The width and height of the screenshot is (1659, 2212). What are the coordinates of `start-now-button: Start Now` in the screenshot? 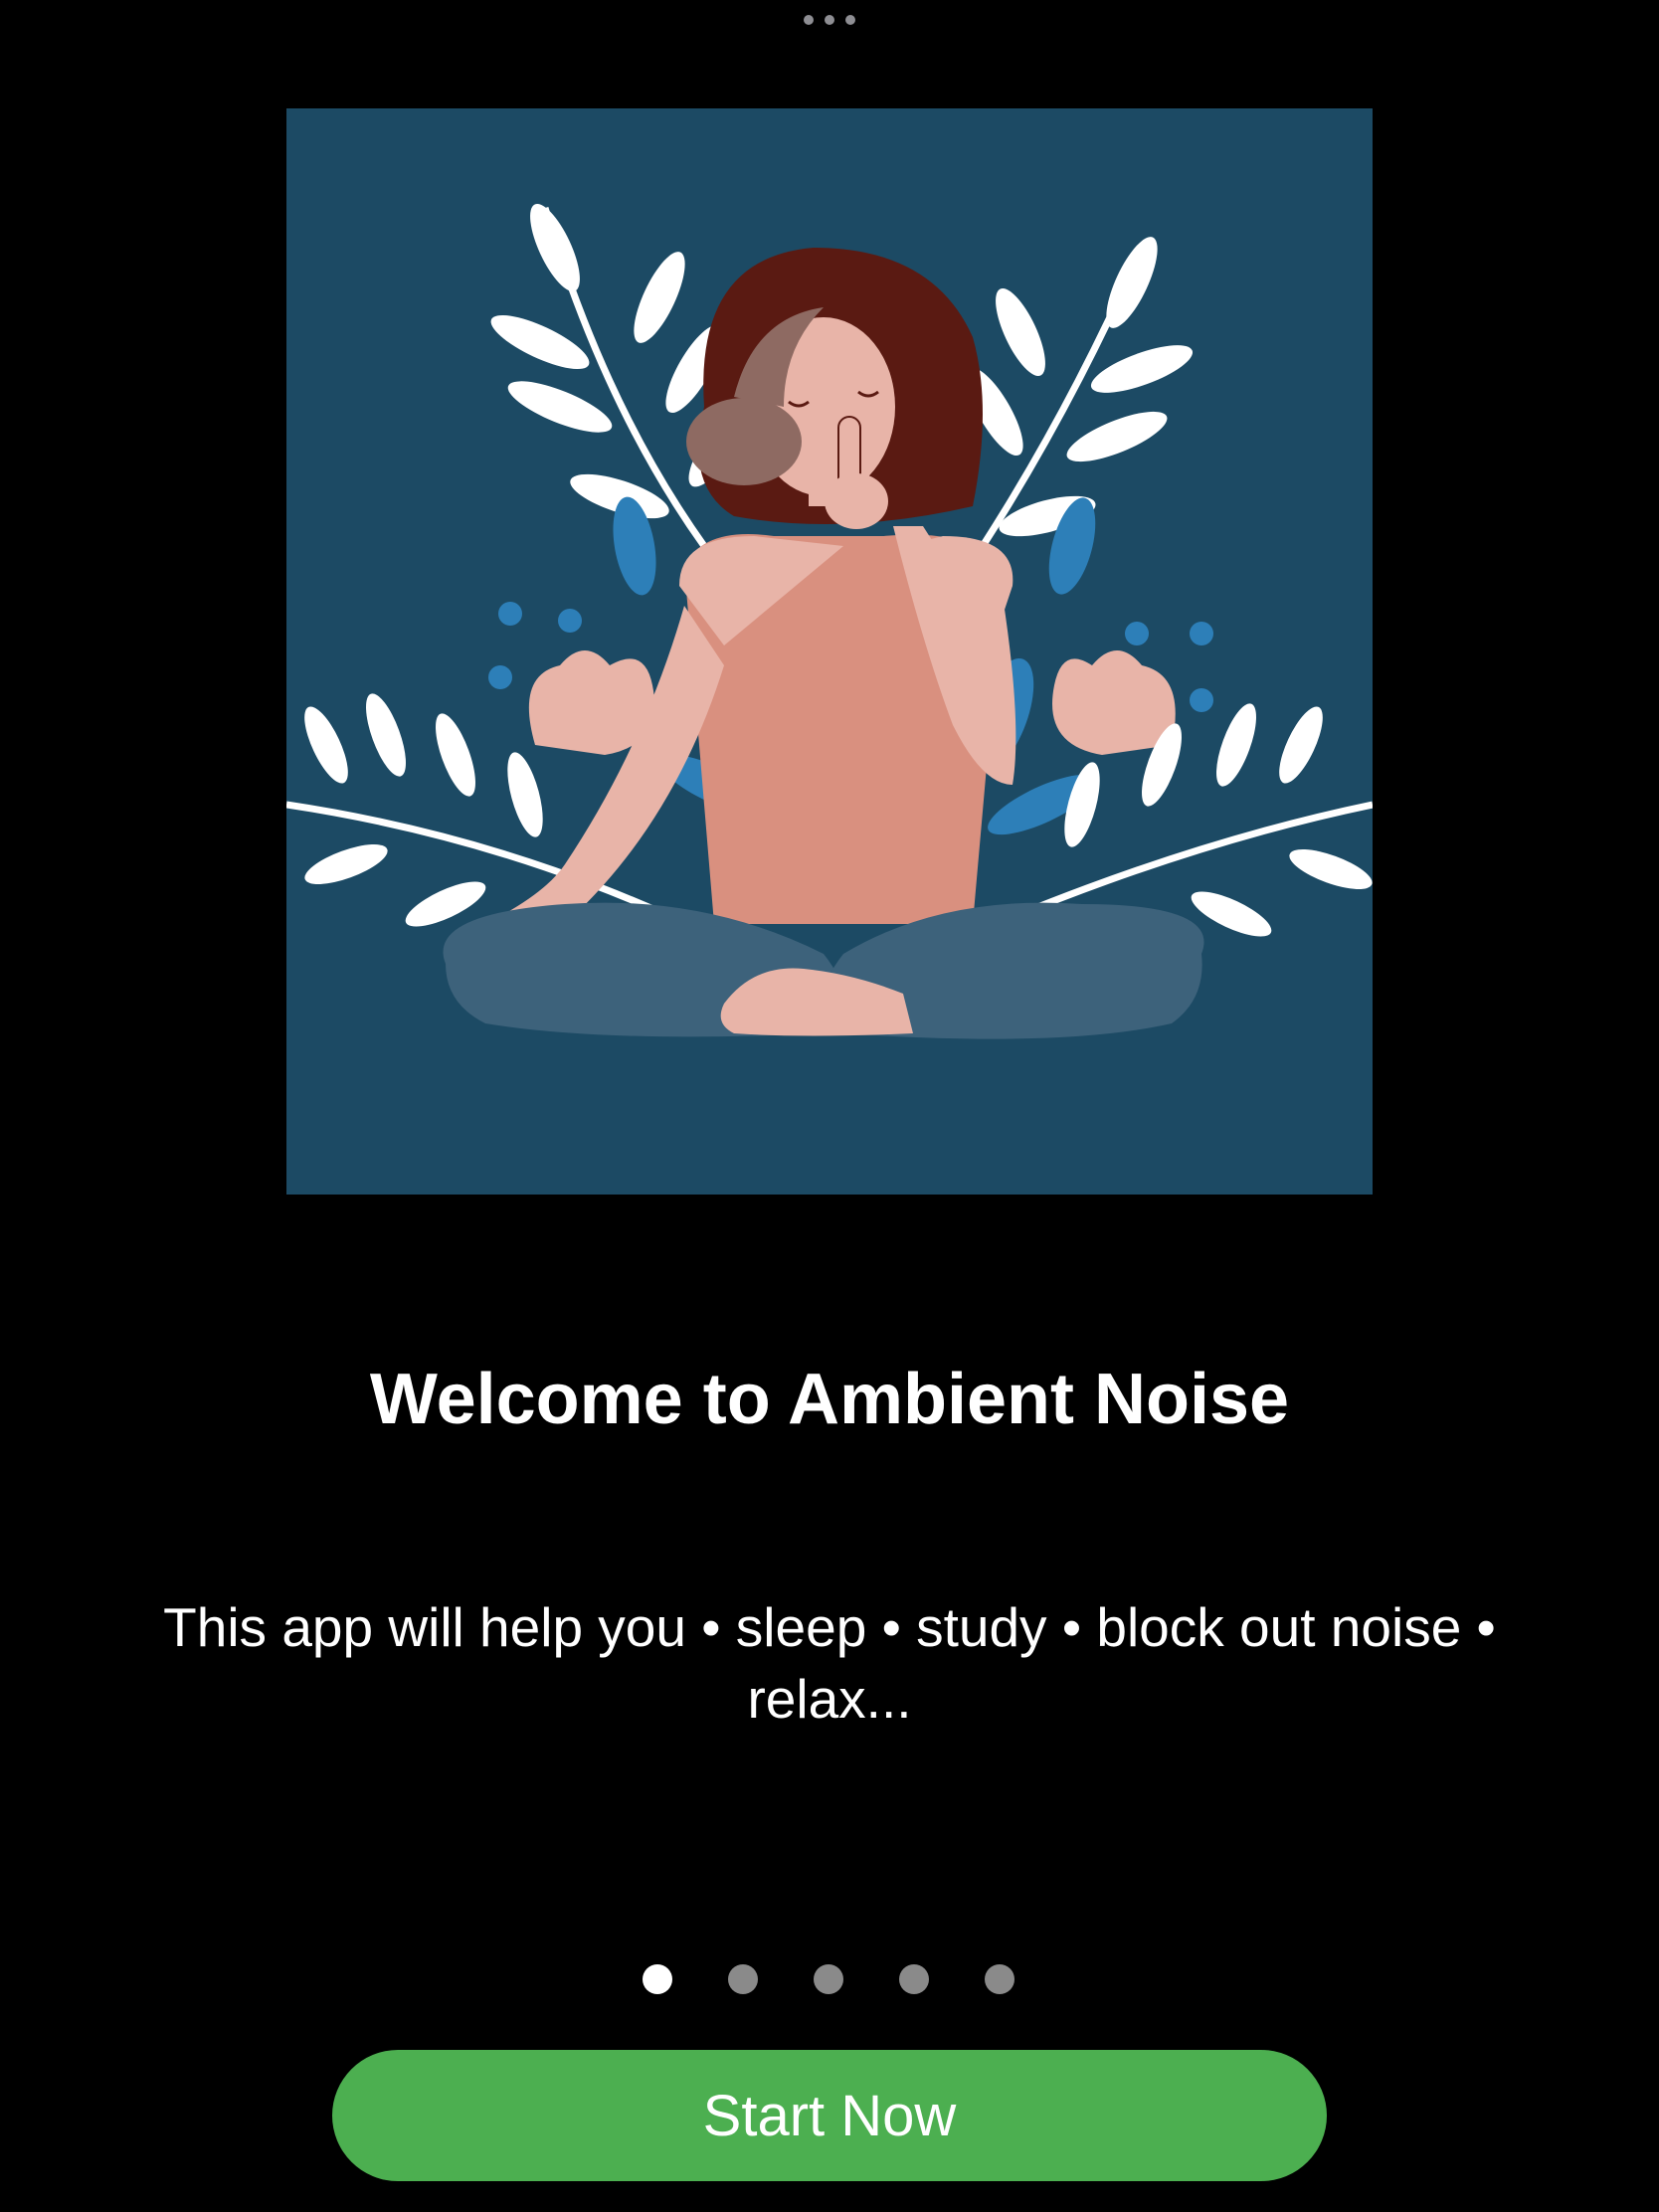 It's located at (829, 2115).